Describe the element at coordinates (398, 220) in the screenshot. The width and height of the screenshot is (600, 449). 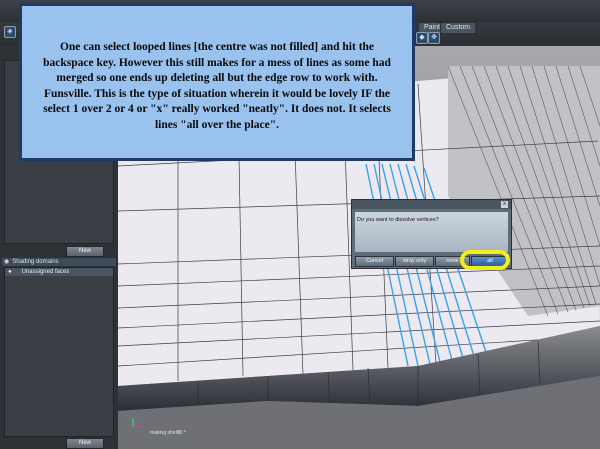
I see `dialog-message: Do you want to dissolve vertices?` at that location.